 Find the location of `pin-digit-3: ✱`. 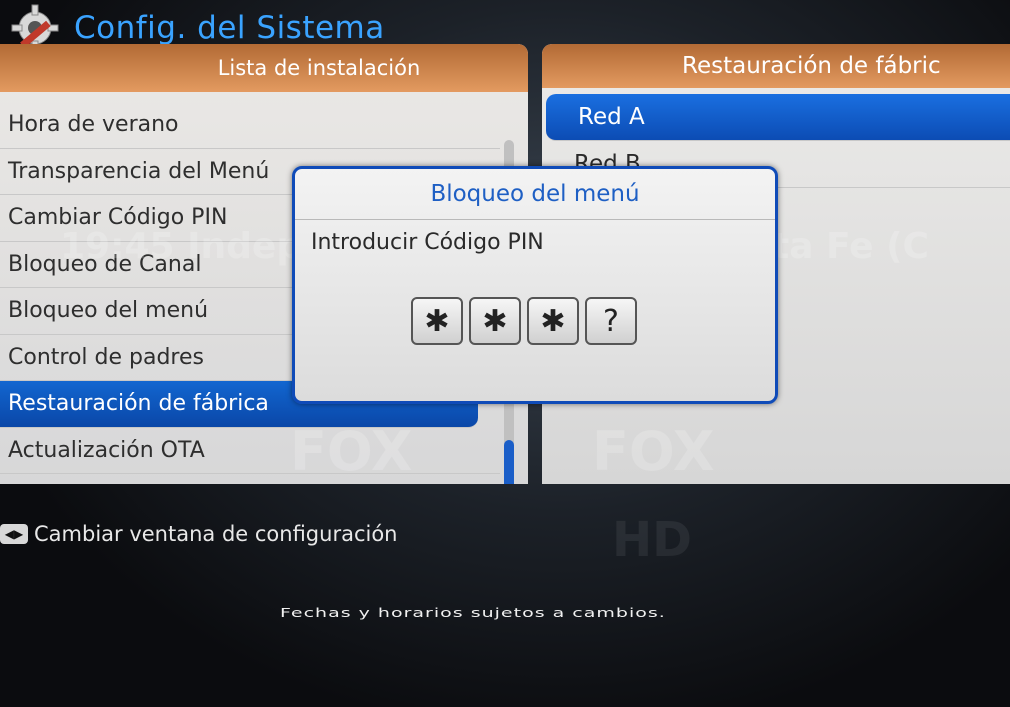

pin-digit-3: ✱ is located at coordinates (553, 321).